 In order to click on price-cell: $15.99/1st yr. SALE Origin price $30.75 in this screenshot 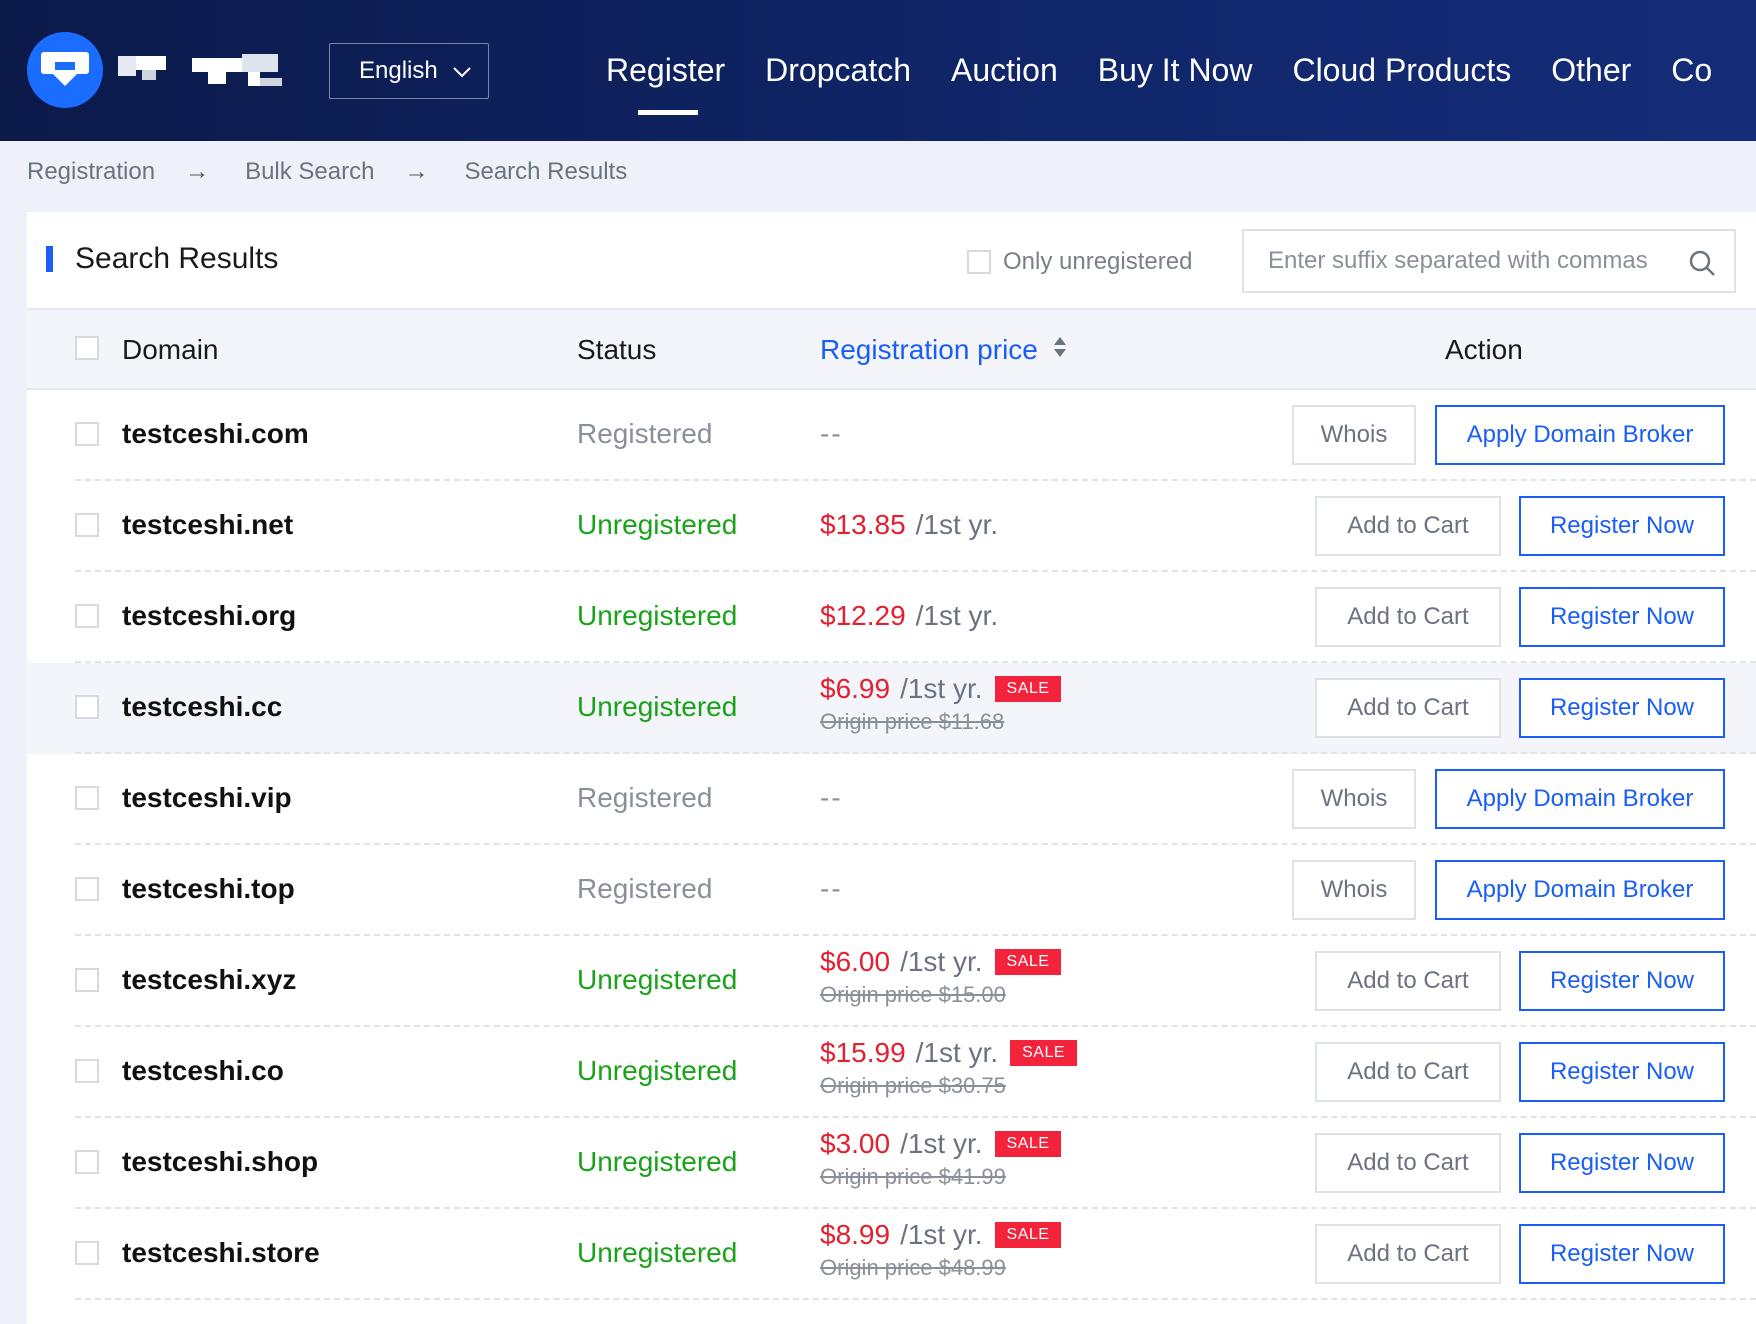, I will do `click(949, 1068)`.